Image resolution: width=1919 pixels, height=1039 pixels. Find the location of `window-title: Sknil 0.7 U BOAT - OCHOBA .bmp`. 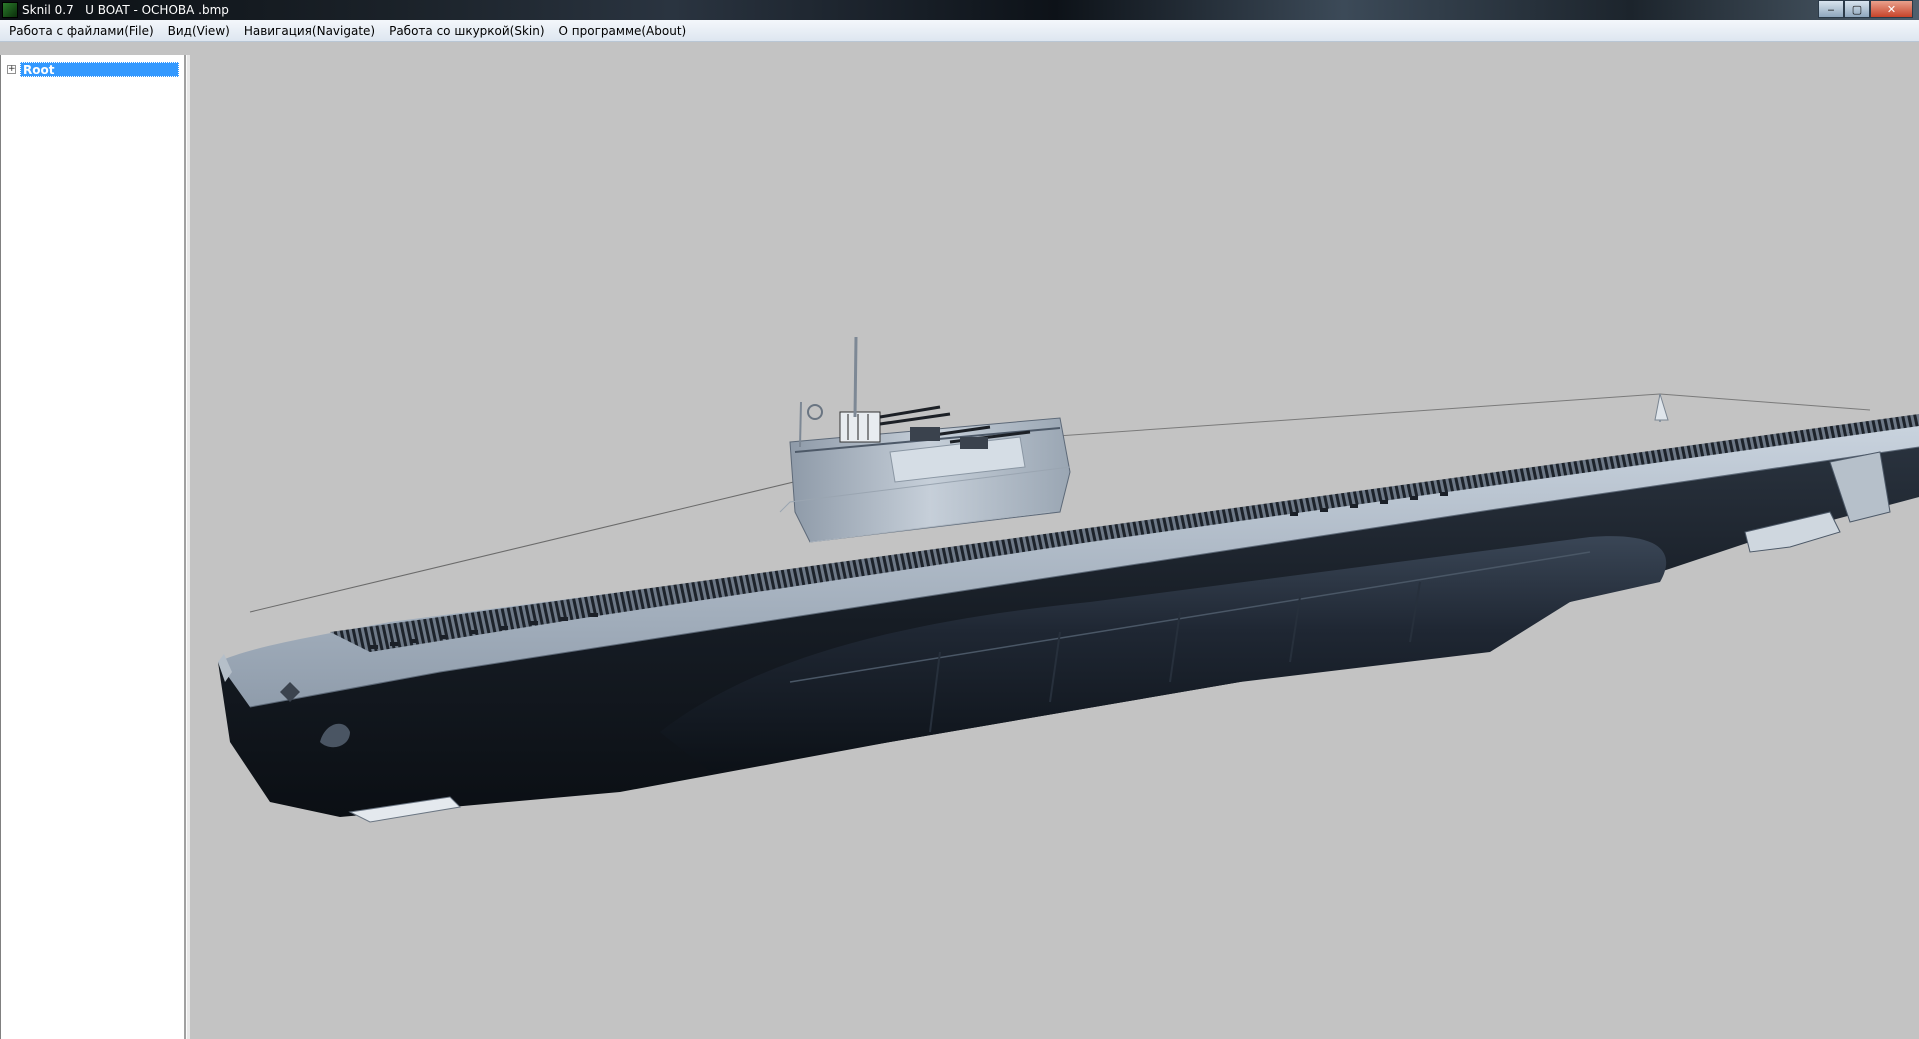

window-title: Sknil 0.7 U BOAT - OCHOBA .bmp is located at coordinates (125, 10).